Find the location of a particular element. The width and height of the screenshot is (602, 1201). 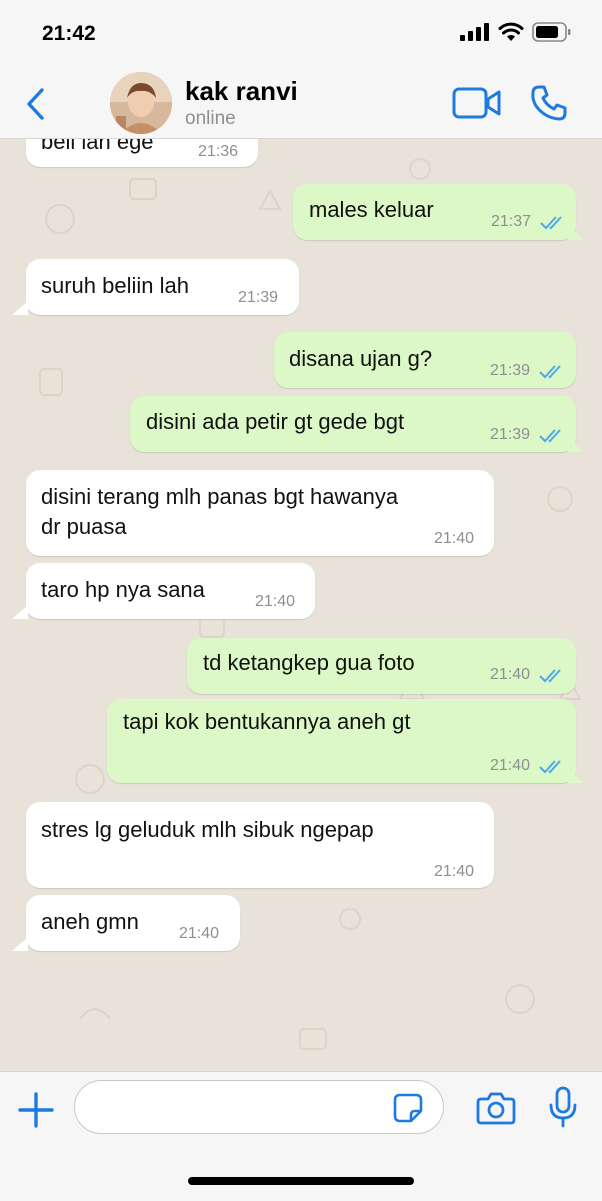

video-call-icon is located at coordinates (477, 103).